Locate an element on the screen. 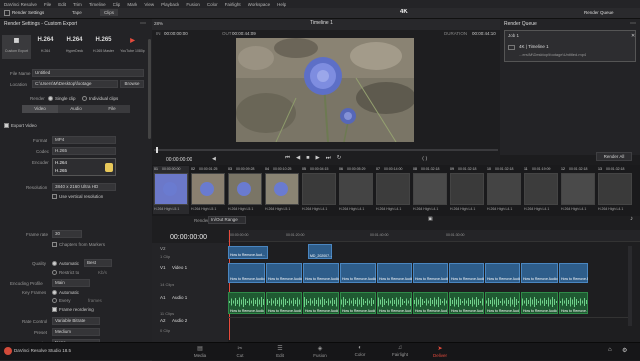 The width and height of the screenshot is (640, 361). tape-button: Tape is located at coordinates (77, 12).